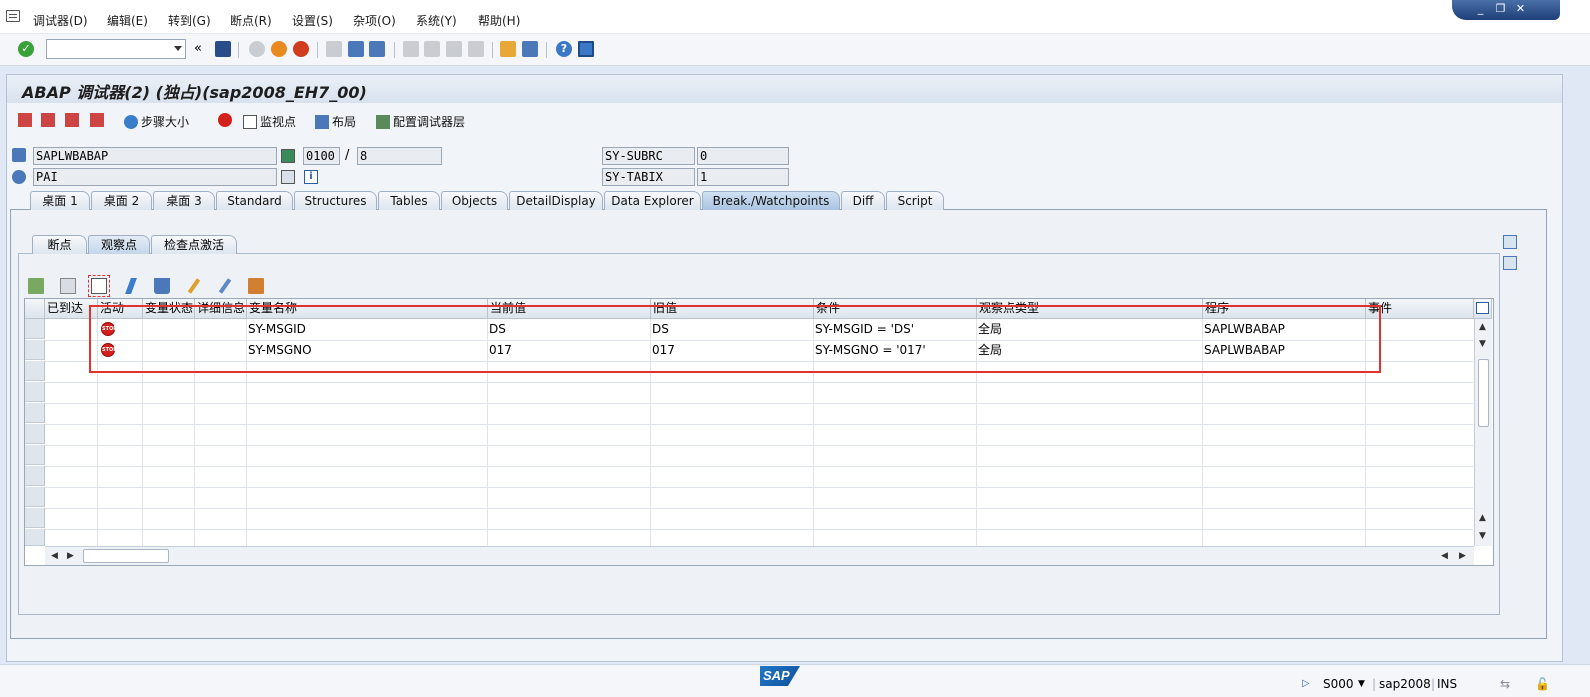 This screenshot has height=697, width=1590. What do you see at coordinates (256, 286) in the screenshot?
I see `sort-icon` at bounding box center [256, 286].